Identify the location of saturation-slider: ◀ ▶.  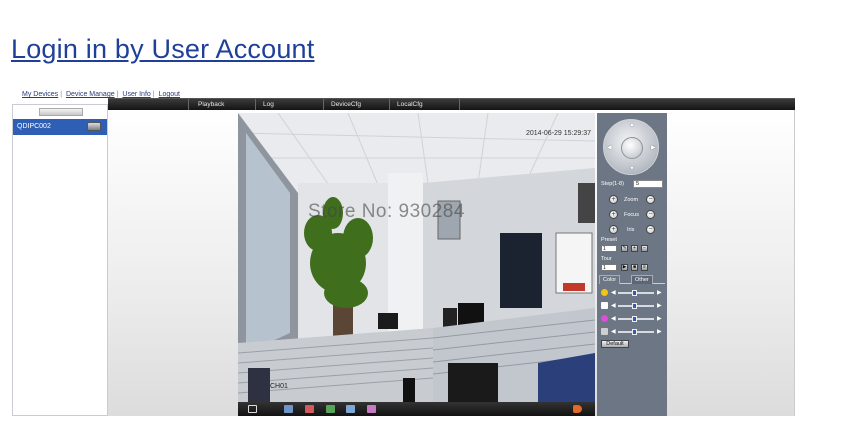
(632, 319).